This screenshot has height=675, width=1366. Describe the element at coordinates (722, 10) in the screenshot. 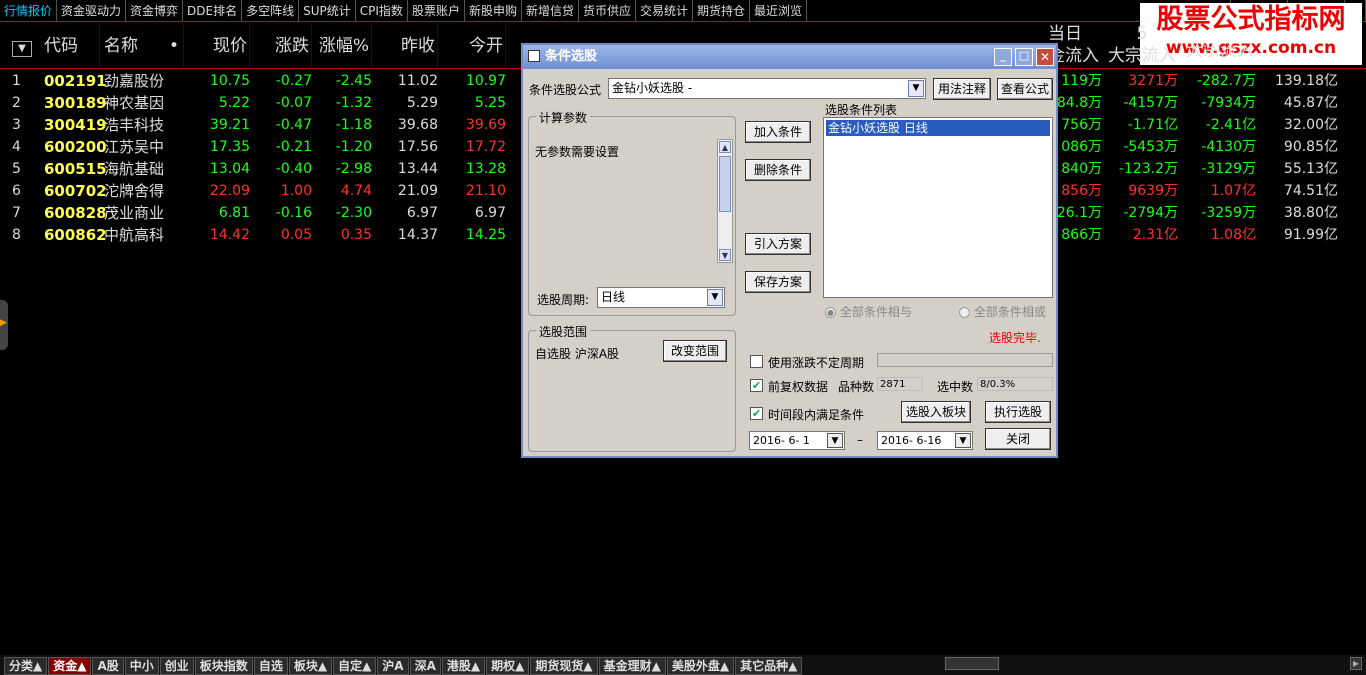

I see `topnav-item: 期货持仓` at that location.